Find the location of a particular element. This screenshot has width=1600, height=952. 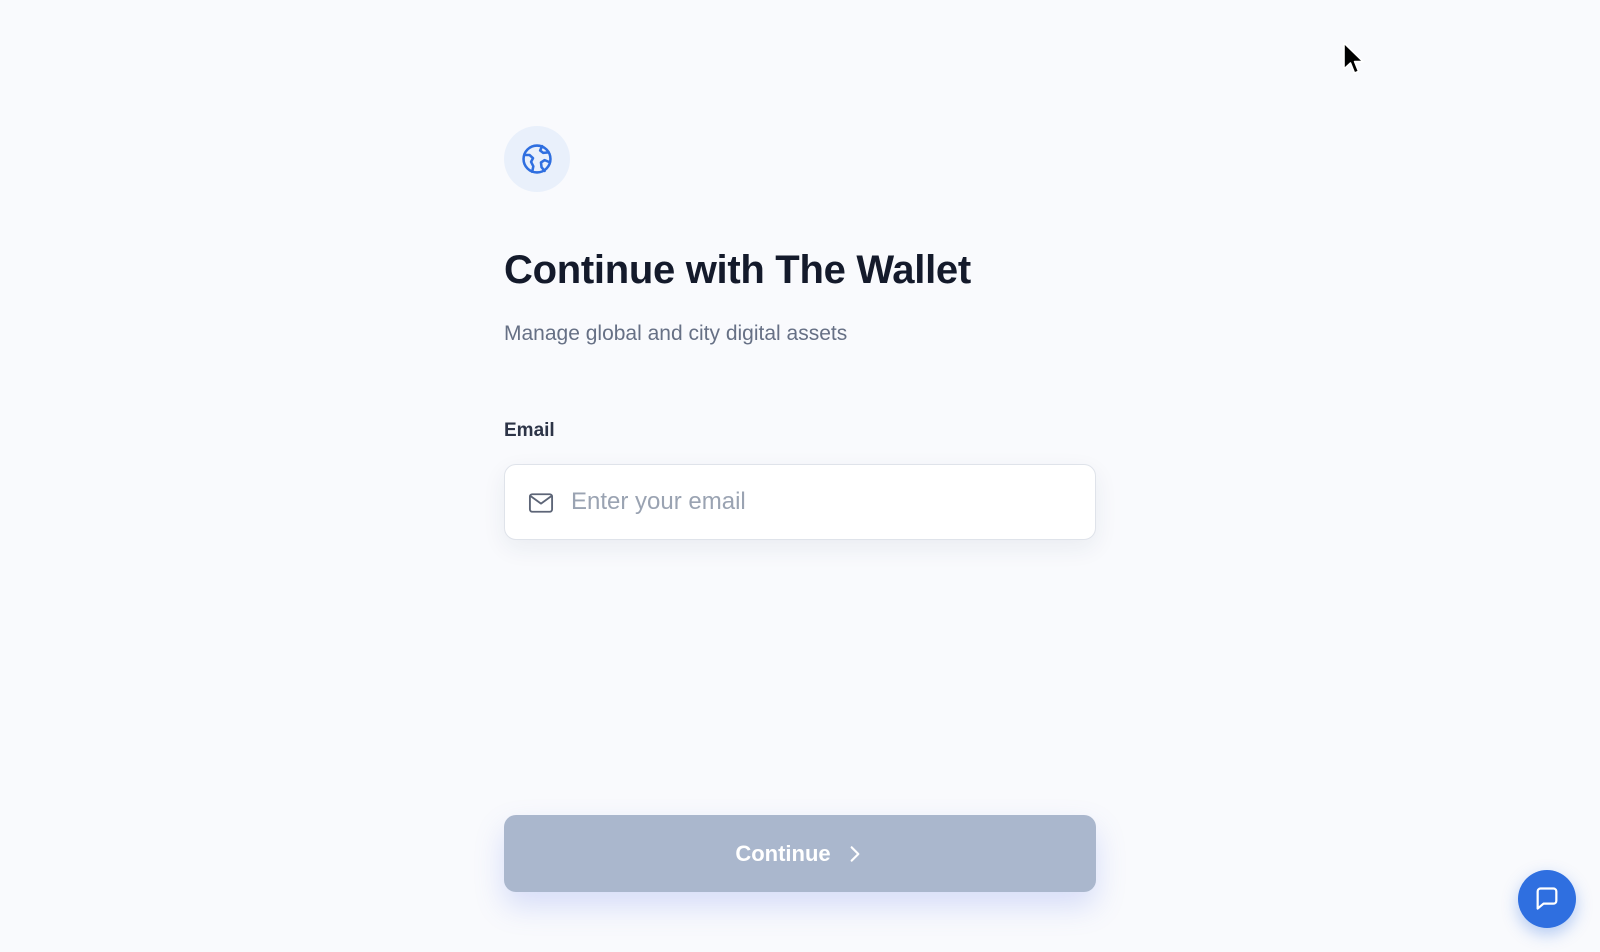

continue-button: Continue is located at coordinates (800, 853).